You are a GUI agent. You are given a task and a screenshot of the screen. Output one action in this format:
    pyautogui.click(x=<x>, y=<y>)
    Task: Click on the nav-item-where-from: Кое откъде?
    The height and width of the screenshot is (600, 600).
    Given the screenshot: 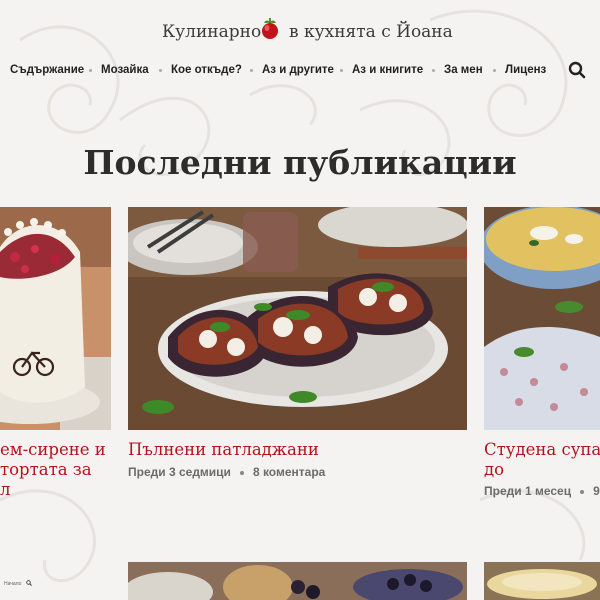 What is the action you would take?
    pyautogui.click(x=206, y=70)
    